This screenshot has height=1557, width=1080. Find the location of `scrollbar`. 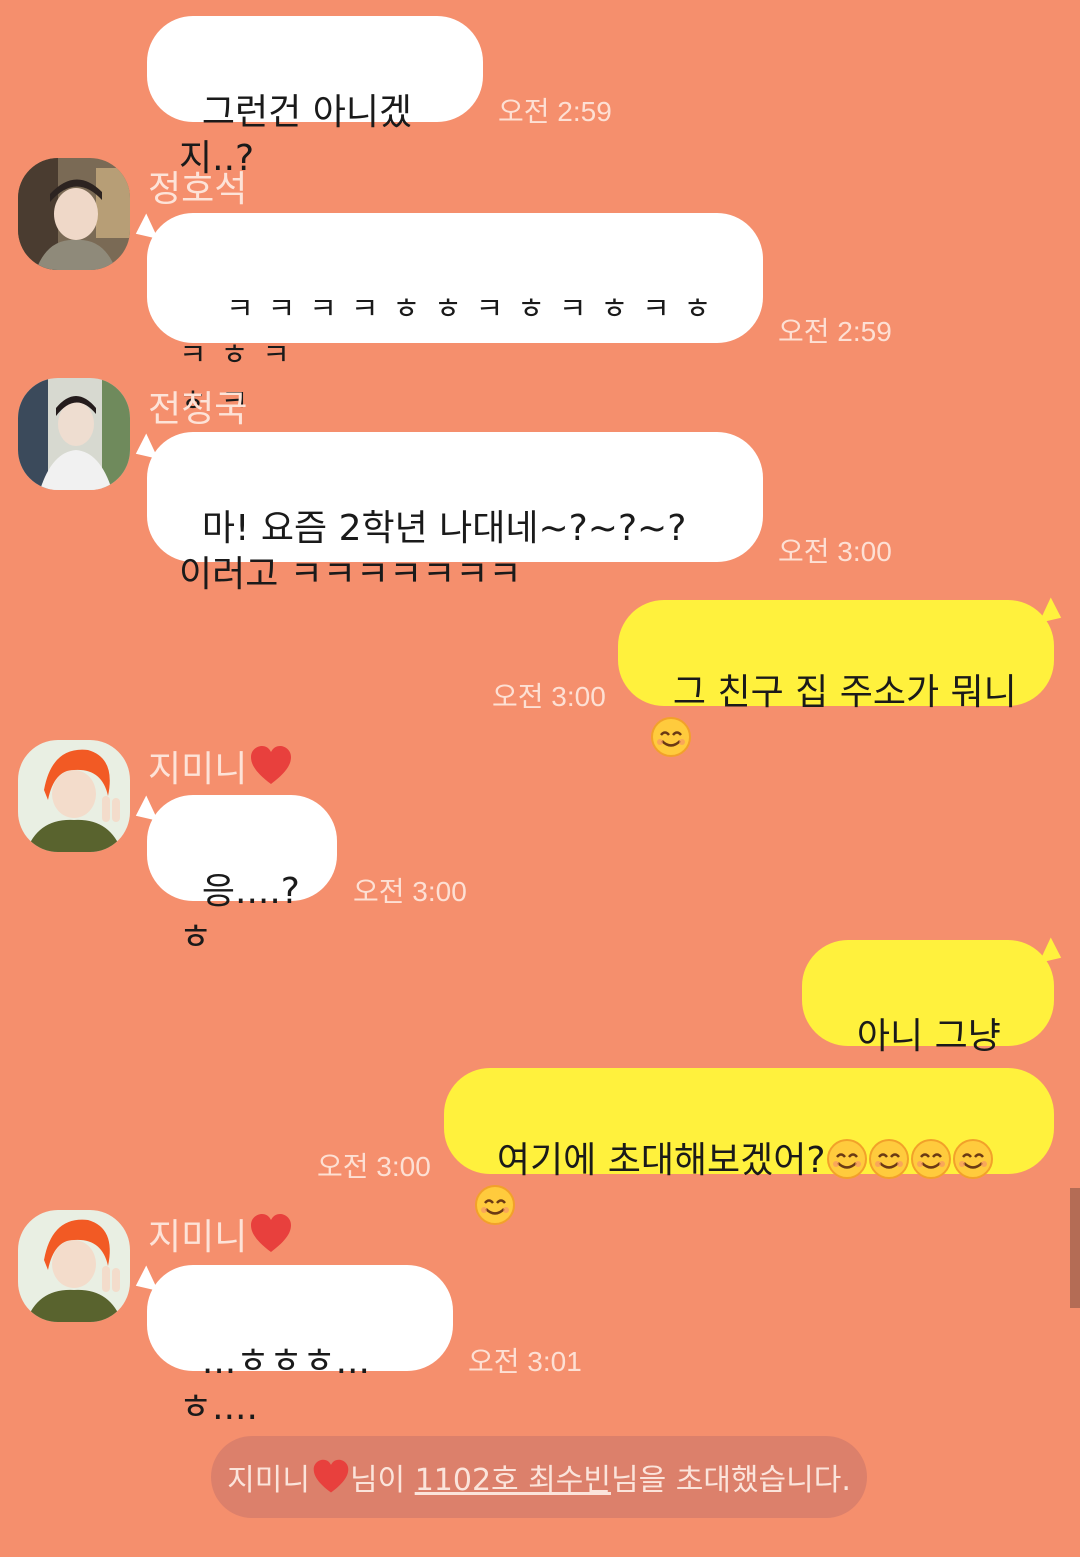

scrollbar is located at coordinates (1075, 1248).